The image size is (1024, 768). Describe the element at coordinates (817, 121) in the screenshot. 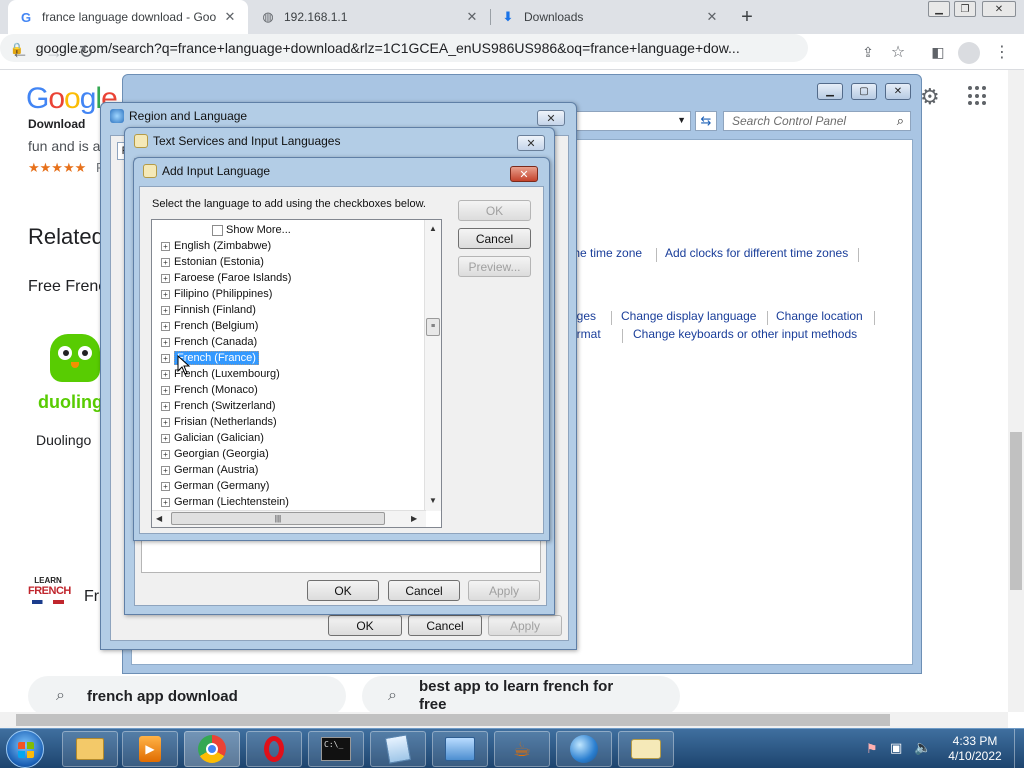

I see `search-control-panel-input: Search Control Panel ⌕` at that location.